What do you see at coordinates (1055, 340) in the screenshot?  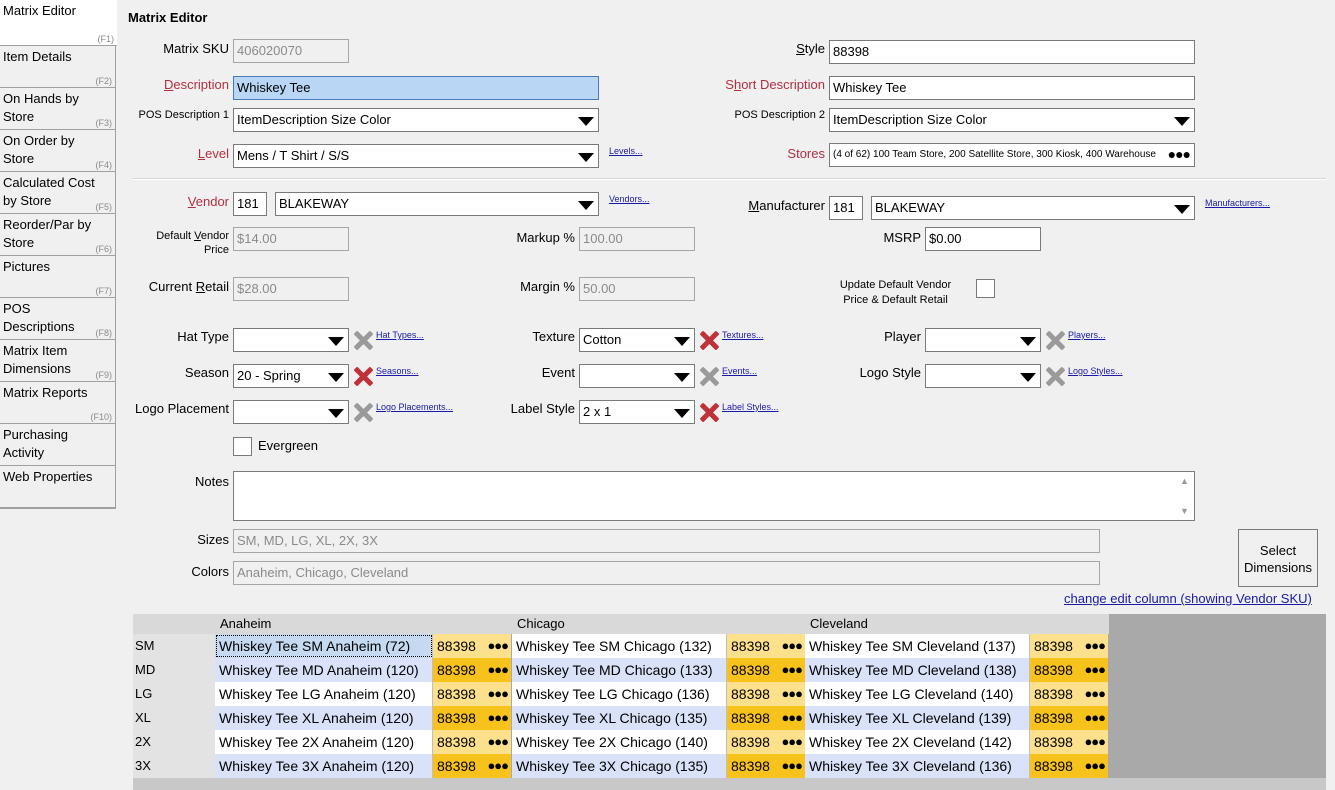 I see `clear-player-icon` at bounding box center [1055, 340].